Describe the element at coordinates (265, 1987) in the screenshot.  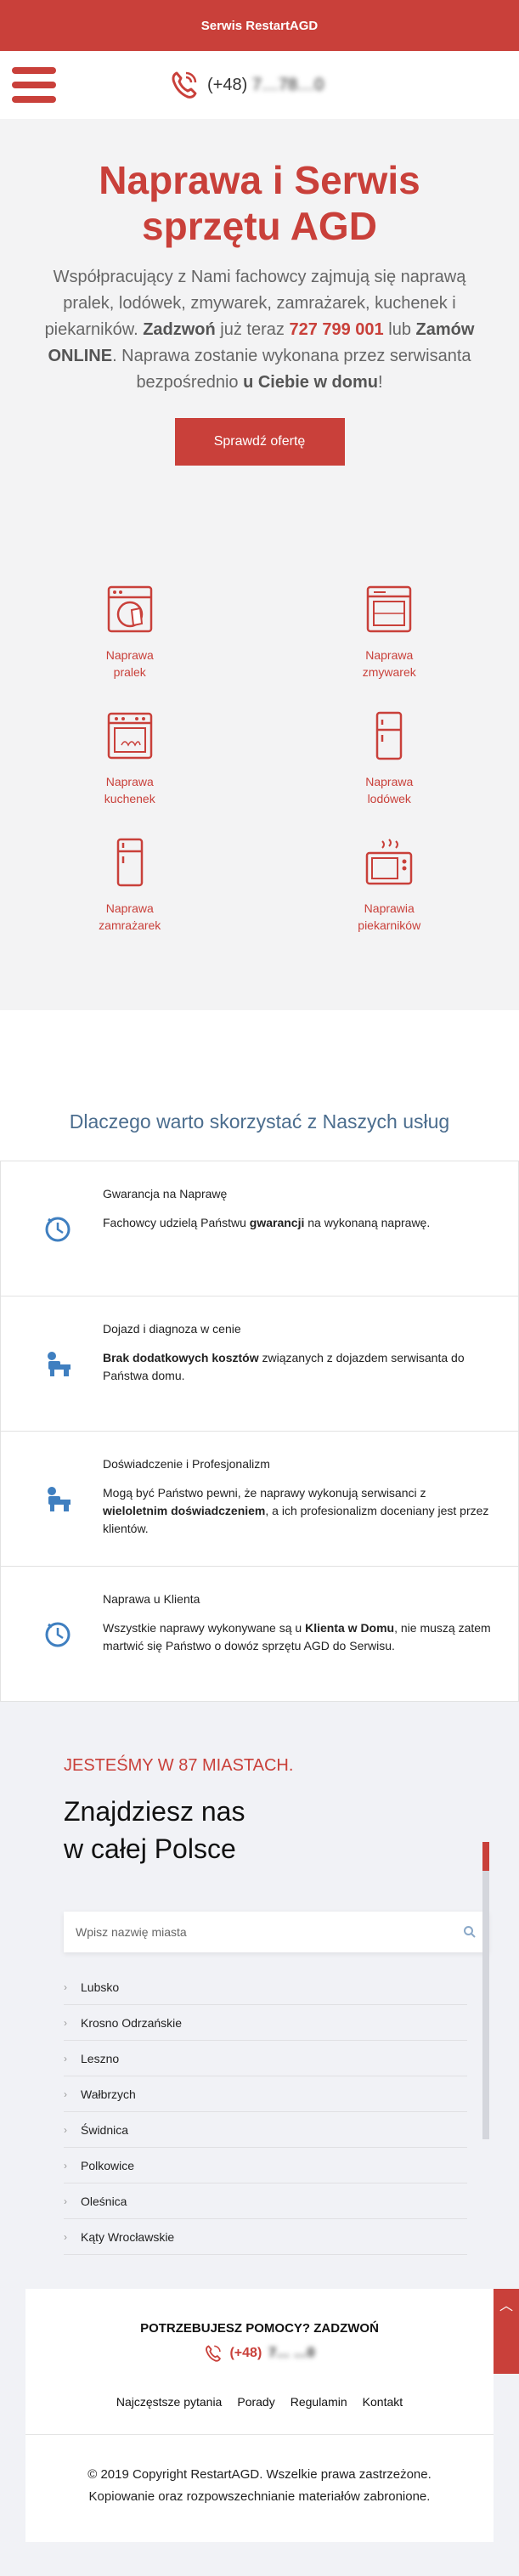
I see `city-list-item: ›Lubsko` at that location.